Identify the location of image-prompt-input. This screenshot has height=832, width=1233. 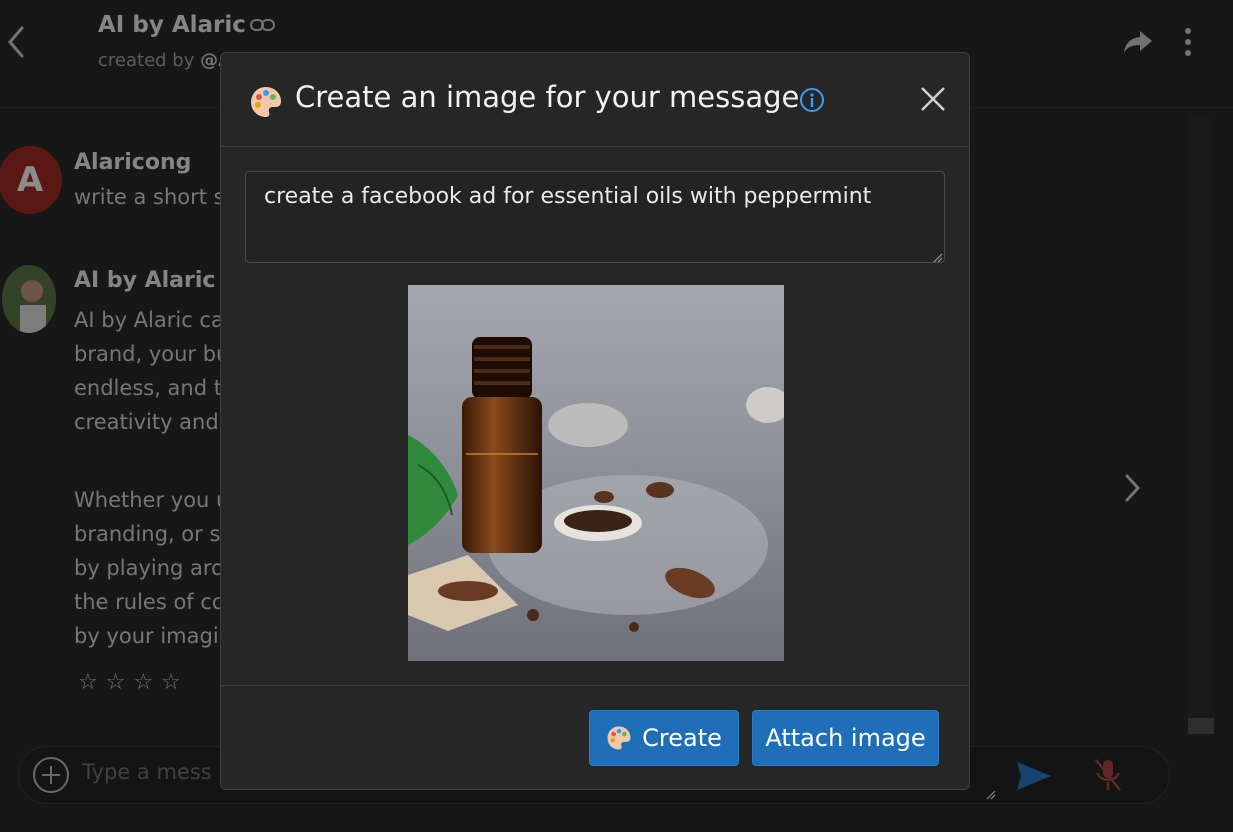
(595, 217).